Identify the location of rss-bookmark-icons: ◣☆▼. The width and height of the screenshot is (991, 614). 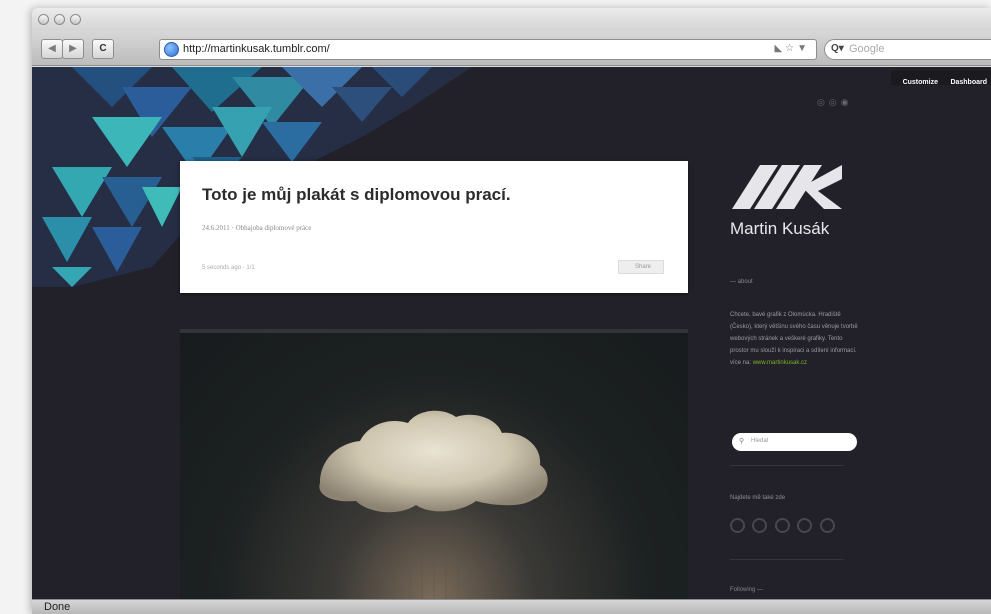
(792, 48).